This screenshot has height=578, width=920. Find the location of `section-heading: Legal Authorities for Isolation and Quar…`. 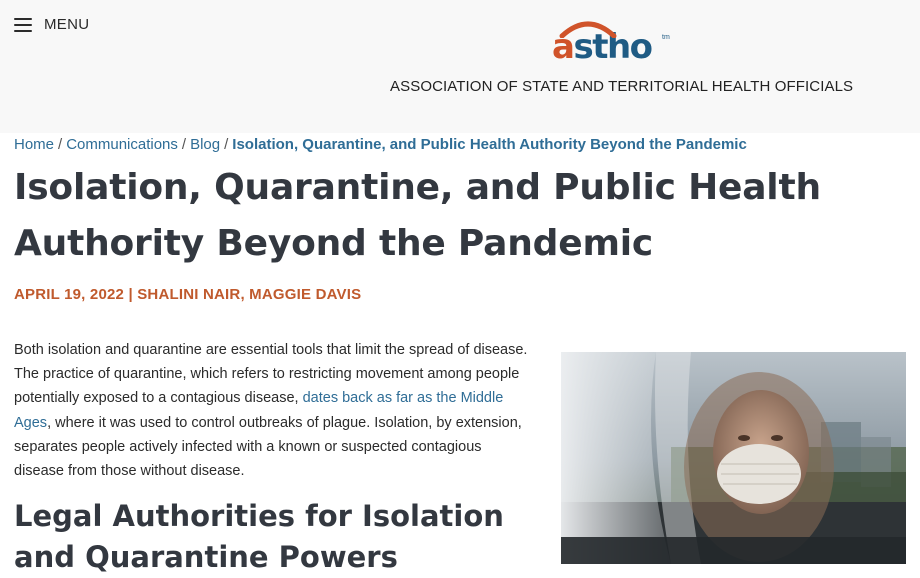

section-heading: Legal Authorities for Isolation and Quar… is located at coordinates (259, 536).